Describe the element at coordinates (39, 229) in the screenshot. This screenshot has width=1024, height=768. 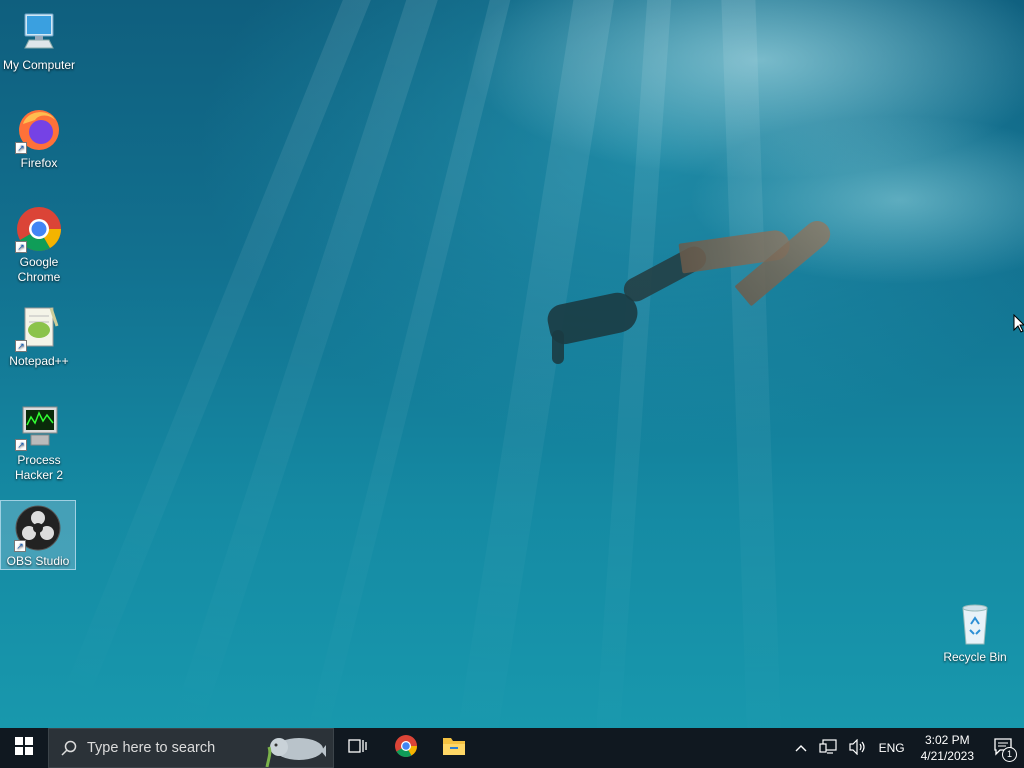
I see `chrome-icon: ↗` at that location.